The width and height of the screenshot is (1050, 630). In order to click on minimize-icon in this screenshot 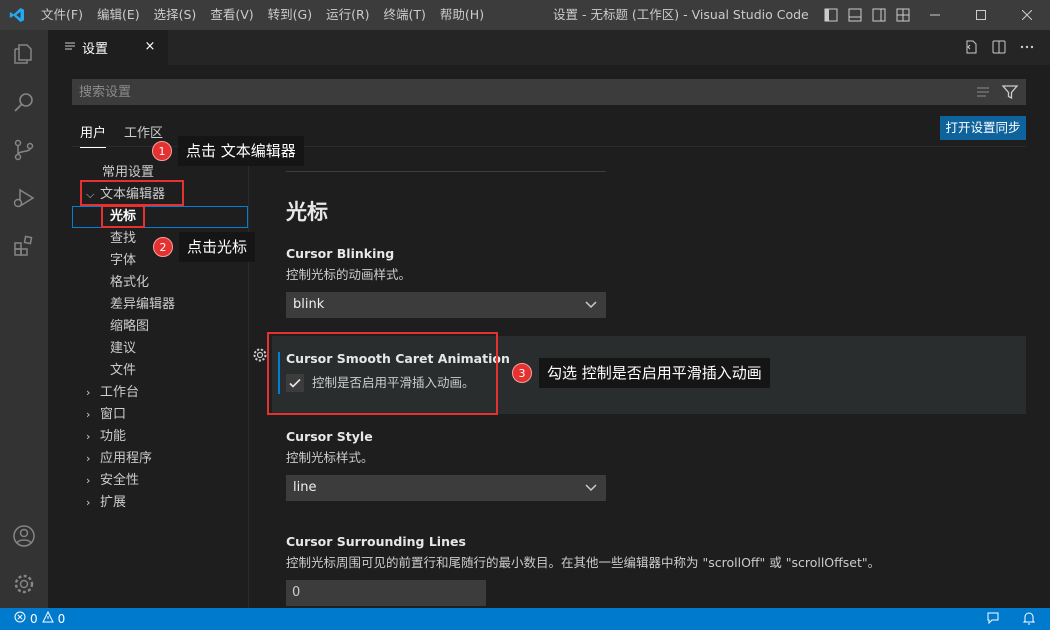, I will do `click(935, 15)`.